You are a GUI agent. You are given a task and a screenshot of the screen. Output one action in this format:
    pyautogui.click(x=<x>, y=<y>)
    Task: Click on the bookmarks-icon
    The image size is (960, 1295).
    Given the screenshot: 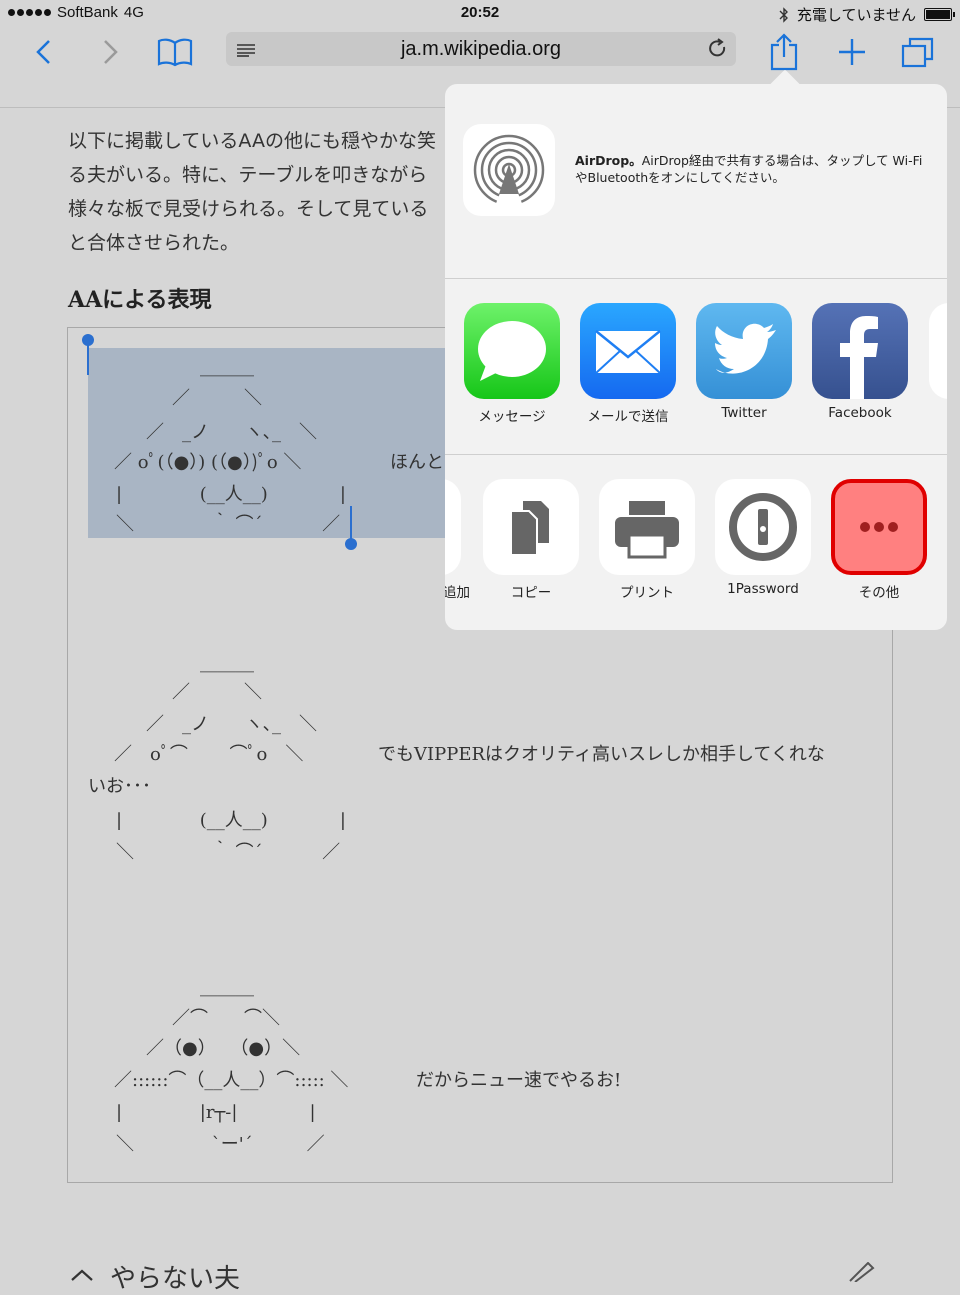 What is the action you would take?
    pyautogui.click(x=175, y=52)
    